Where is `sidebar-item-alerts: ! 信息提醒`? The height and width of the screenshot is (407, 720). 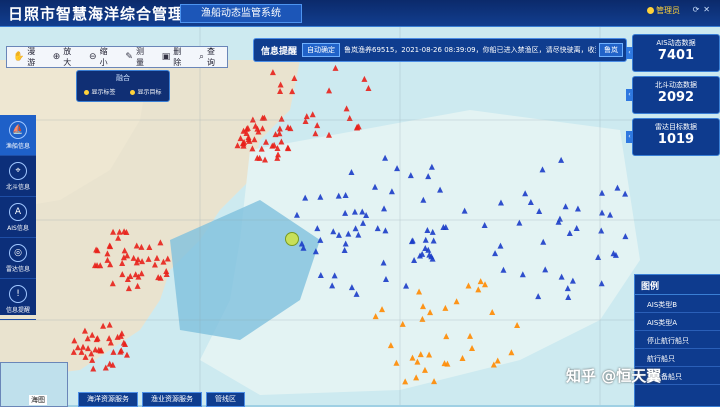
sidebar-item-alerts: ! 信息提醒 is located at coordinates (18, 299).